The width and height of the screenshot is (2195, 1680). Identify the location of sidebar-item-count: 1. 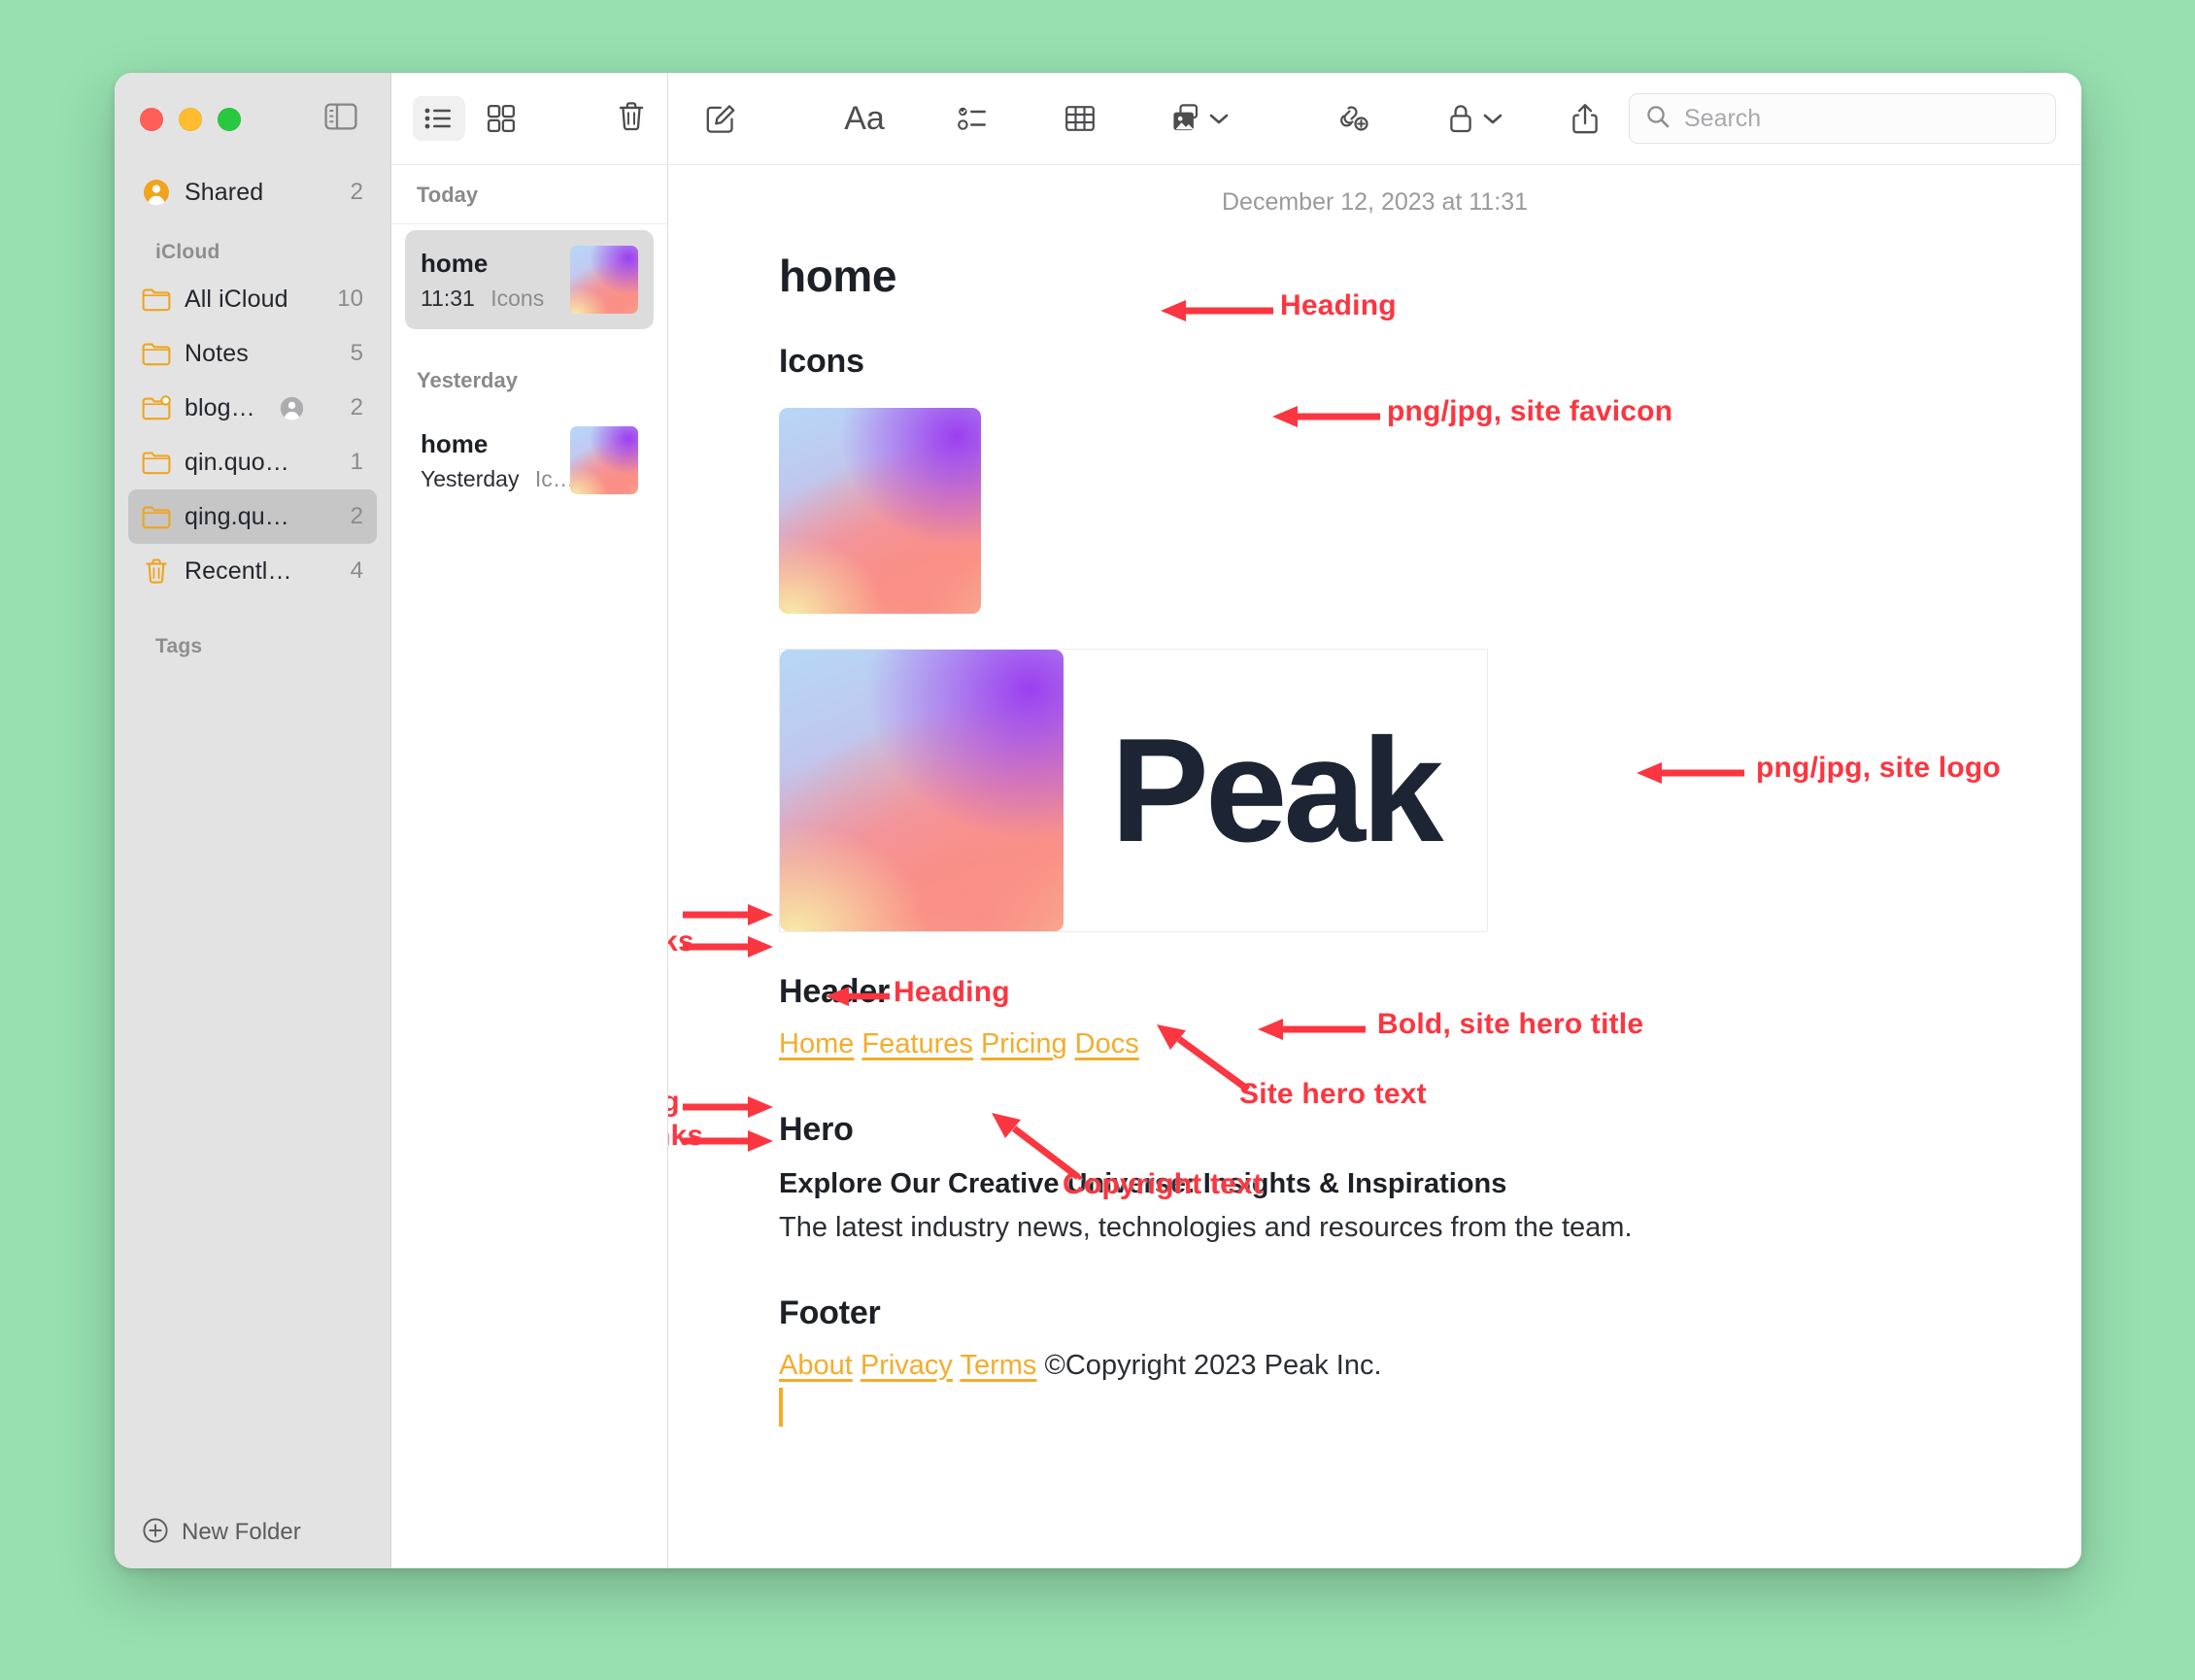
(356, 462).